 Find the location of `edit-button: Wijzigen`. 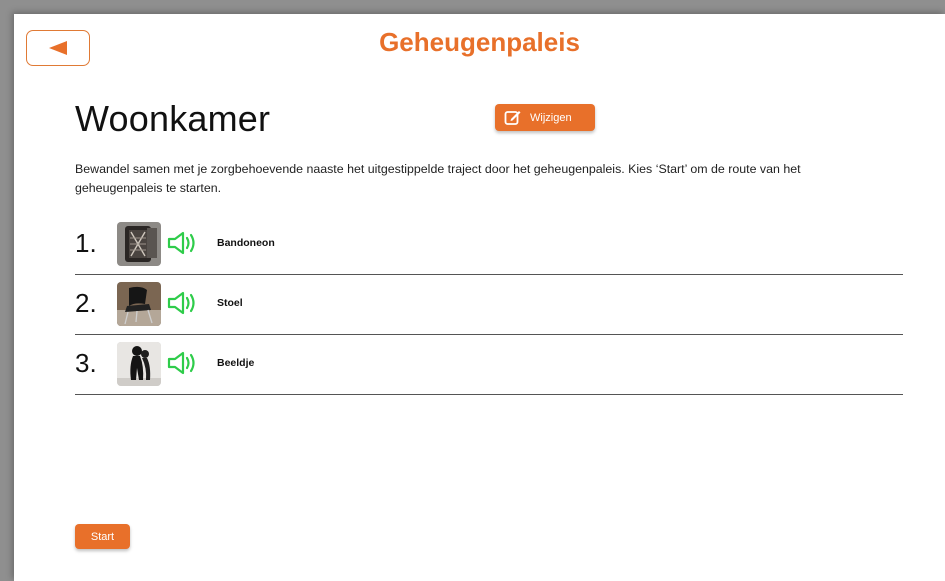

edit-button: Wijzigen is located at coordinates (545, 117).